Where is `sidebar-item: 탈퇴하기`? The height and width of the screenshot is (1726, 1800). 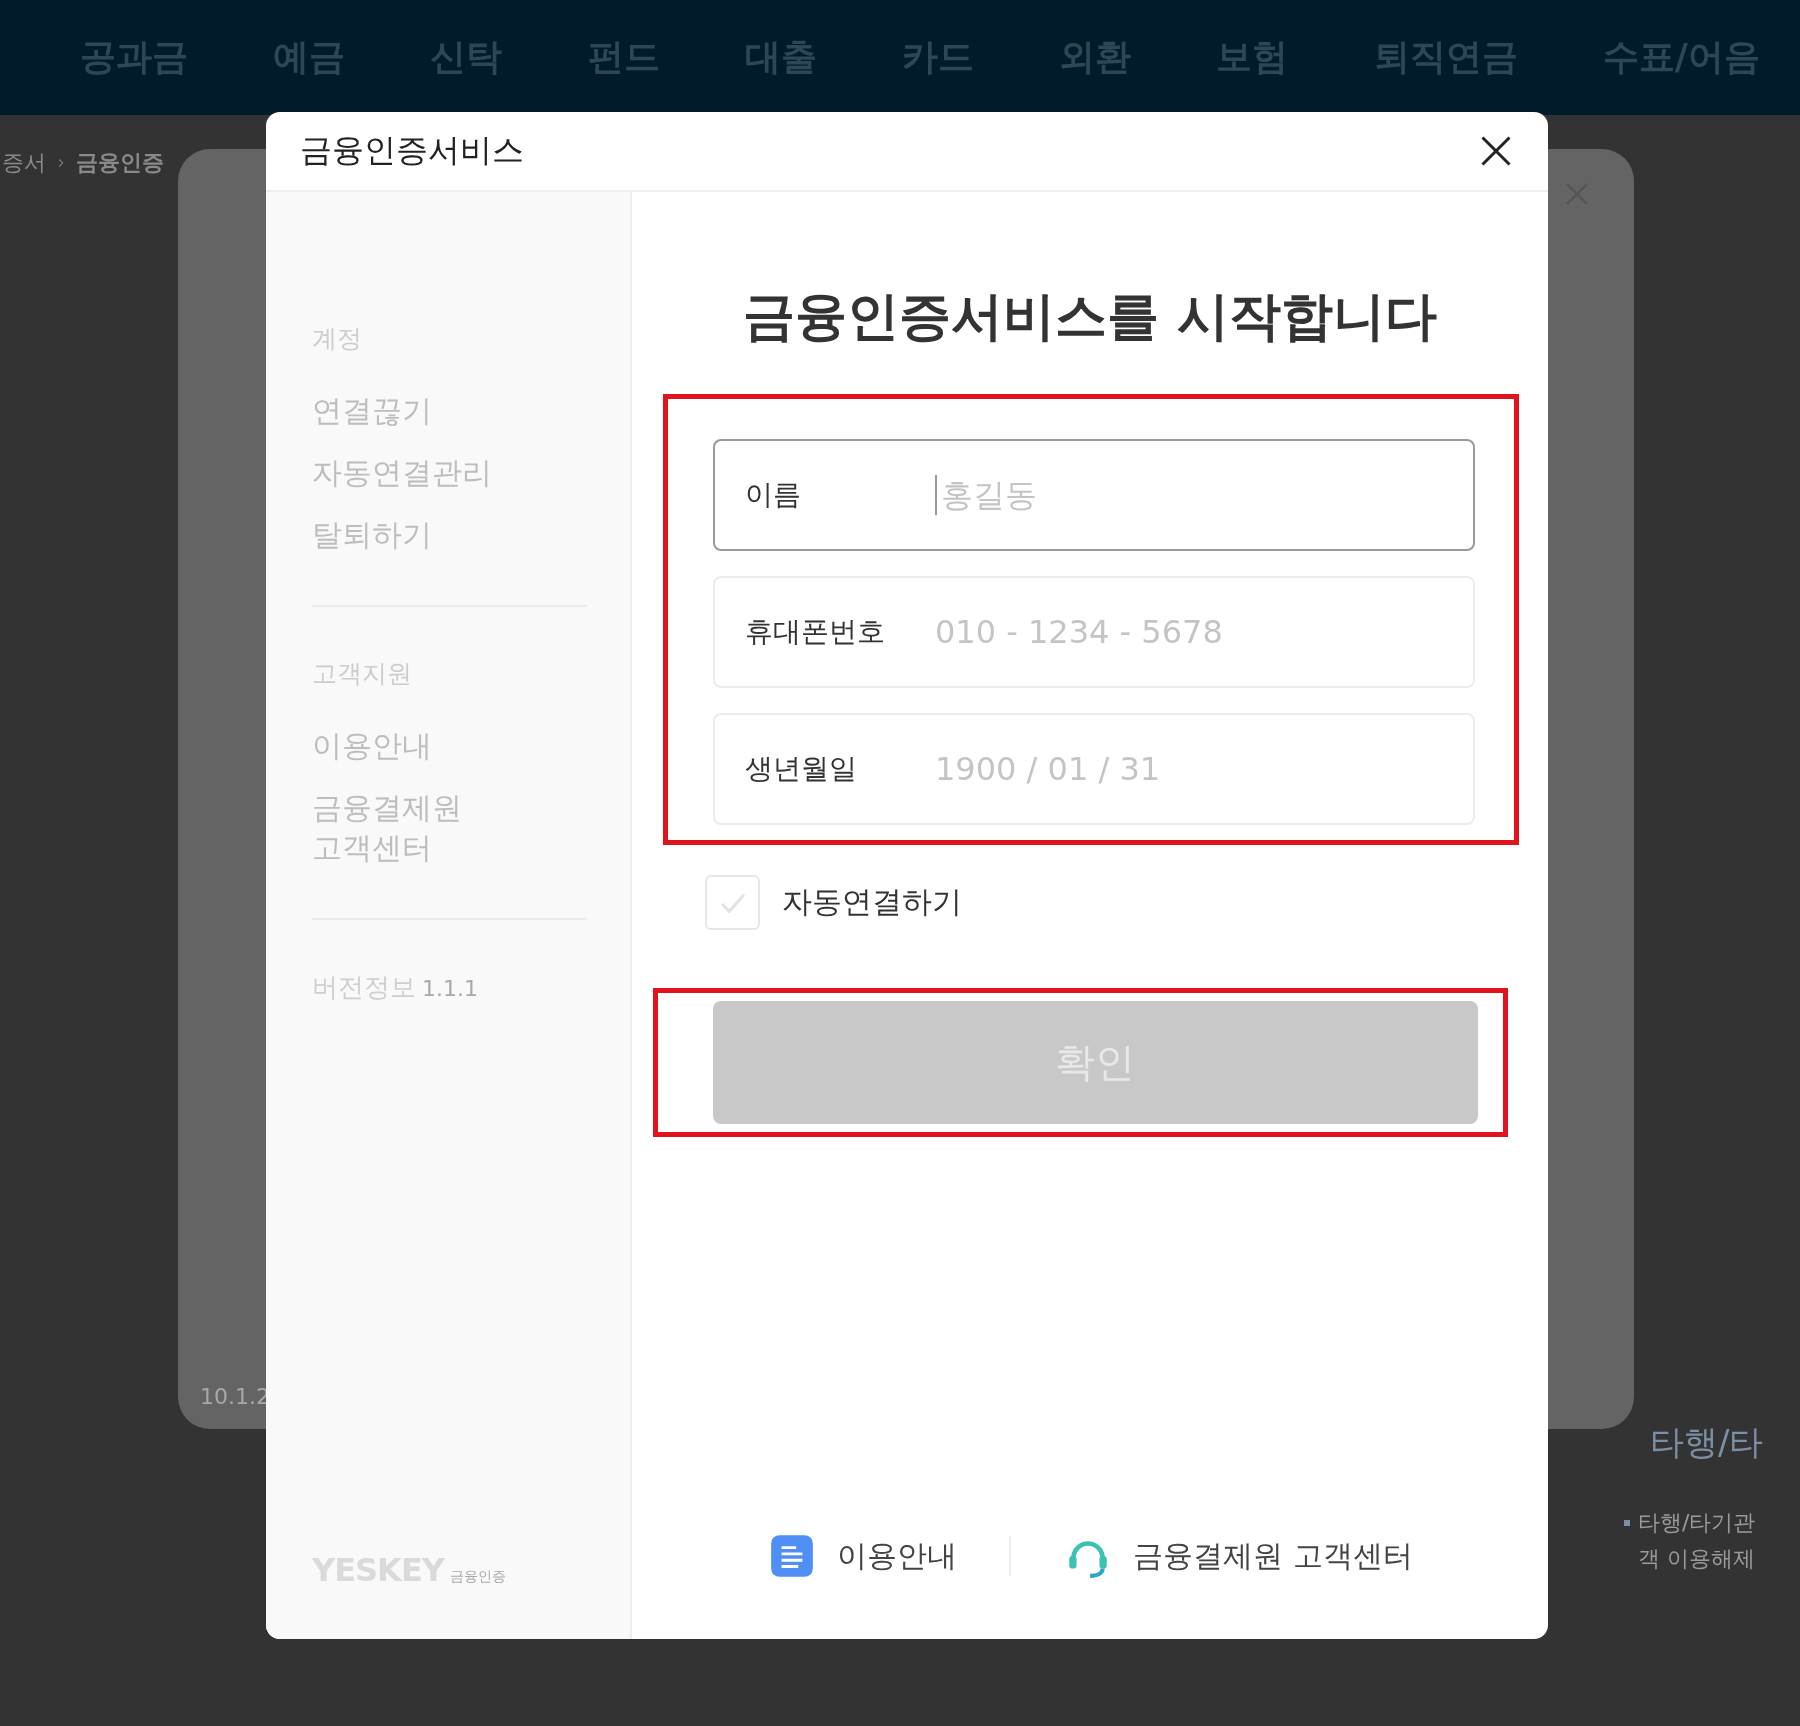
sidebar-item: 탈퇴하기 is located at coordinates (448, 535).